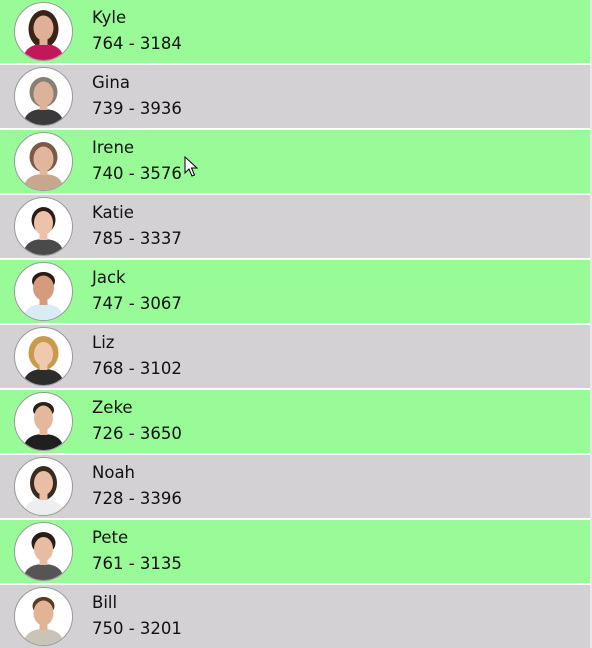  Describe the element at coordinates (137, 628) in the screenshot. I see `contact-phone: 750 - 3201` at that location.